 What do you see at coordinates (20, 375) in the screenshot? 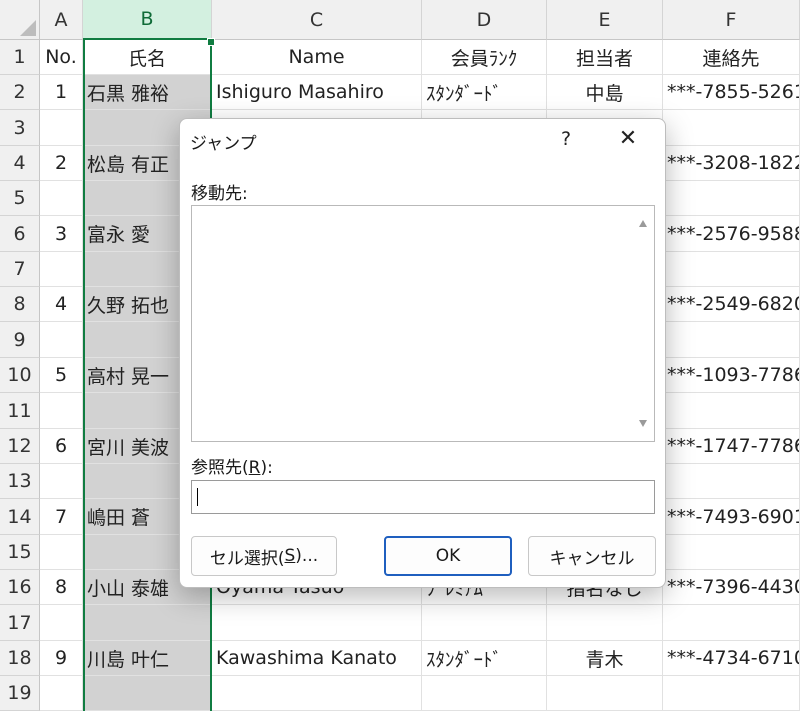
I see `row-header-10: 10` at bounding box center [20, 375].